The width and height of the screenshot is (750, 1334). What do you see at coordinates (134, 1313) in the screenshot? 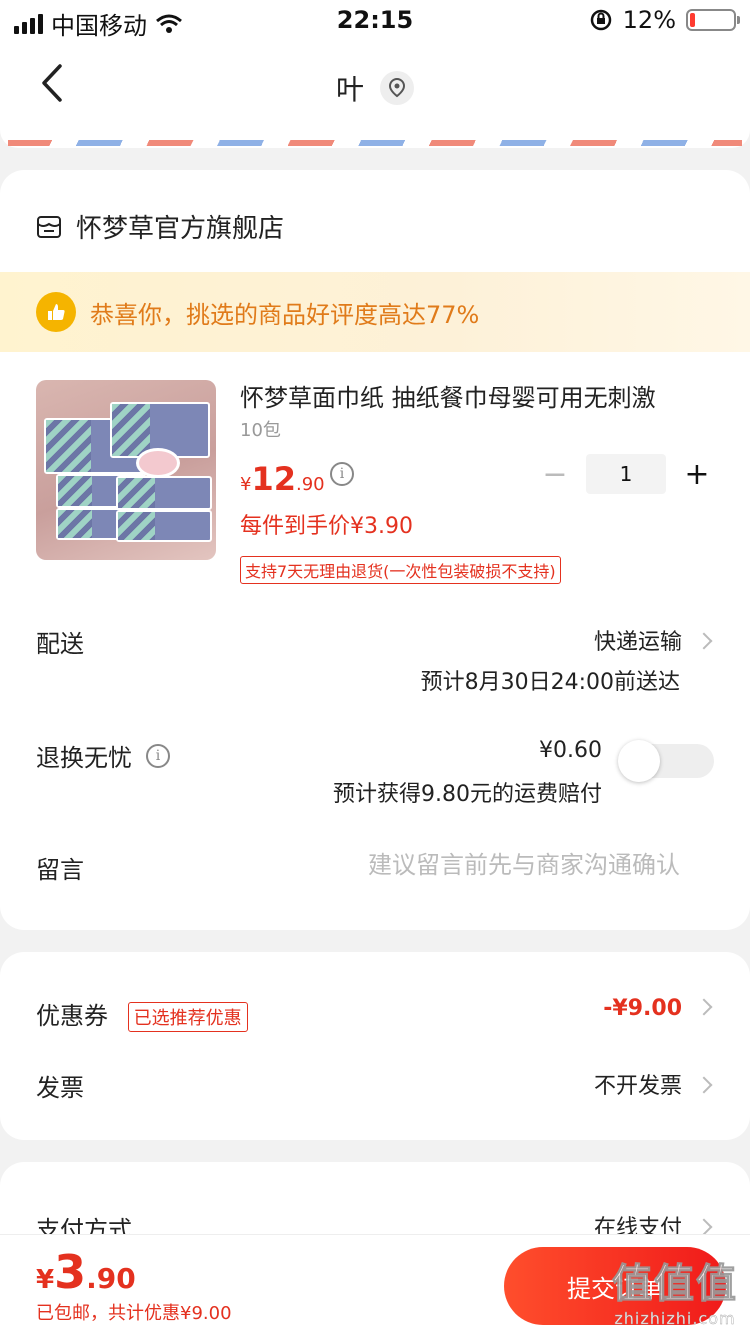
I see `total-summary: 已包邮，共计优惠¥9.00` at bounding box center [134, 1313].